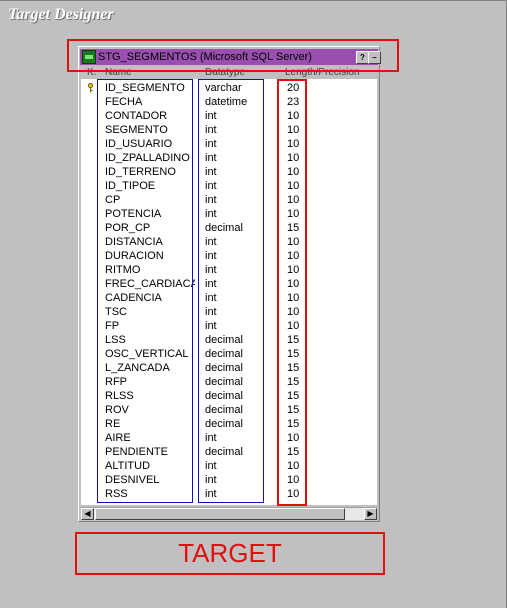 This screenshot has width=507, height=608. What do you see at coordinates (370, 514) in the screenshot?
I see `scroll-right-icon: ▶` at bounding box center [370, 514].